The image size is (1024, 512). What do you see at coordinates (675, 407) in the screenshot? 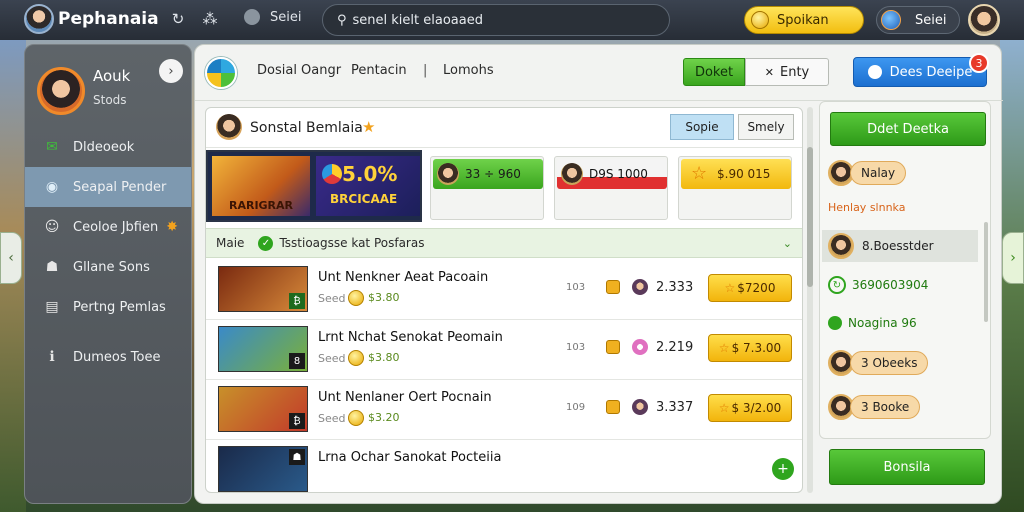
I see `offer-count: 3.337` at bounding box center [675, 407].